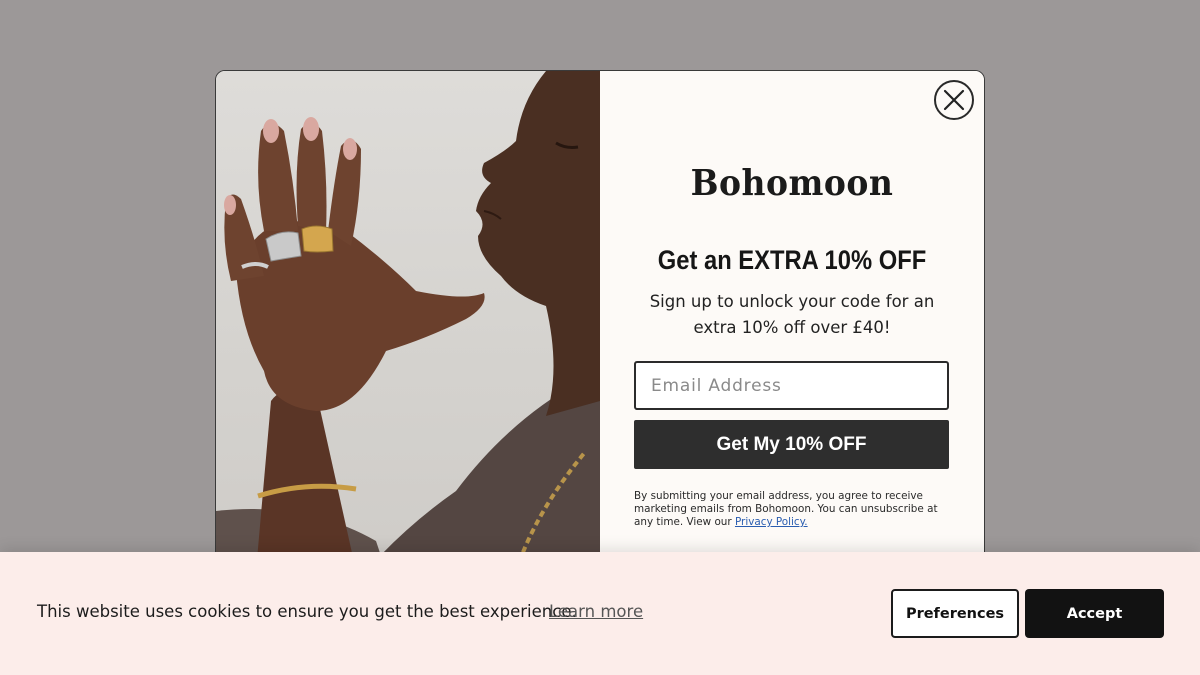 The height and width of the screenshot is (675, 1200). I want to click on brand-logo: Bohomoon, so click(792, 182).